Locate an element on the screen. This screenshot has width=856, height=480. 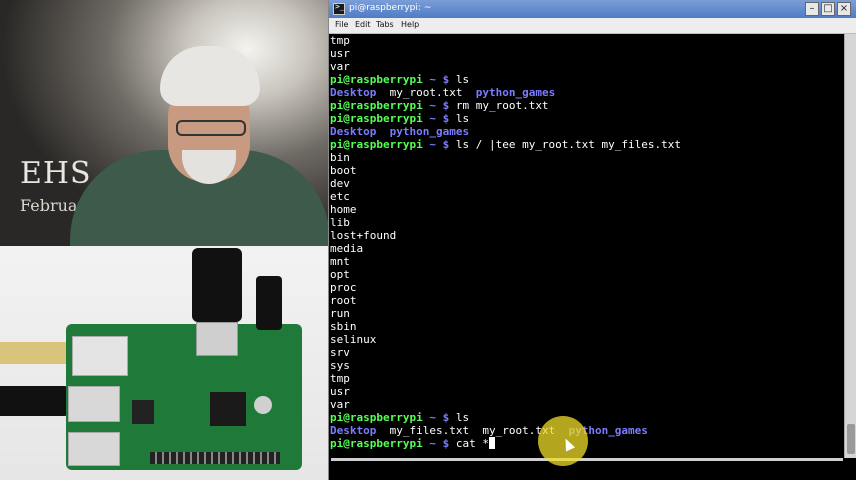
terminal-line: selinux is located at coordinates (353, 339).